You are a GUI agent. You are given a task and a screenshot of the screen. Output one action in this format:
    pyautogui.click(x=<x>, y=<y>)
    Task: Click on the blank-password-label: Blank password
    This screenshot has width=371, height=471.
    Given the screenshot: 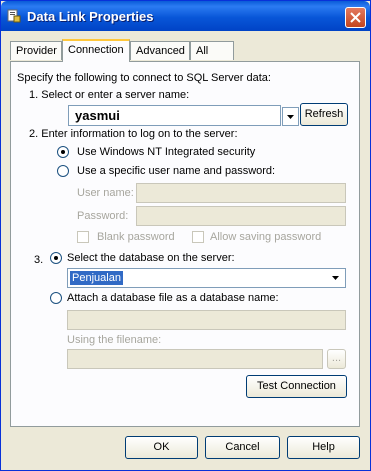 What is the action you would take?
    pyautogui.click(x=136, y=237)
    